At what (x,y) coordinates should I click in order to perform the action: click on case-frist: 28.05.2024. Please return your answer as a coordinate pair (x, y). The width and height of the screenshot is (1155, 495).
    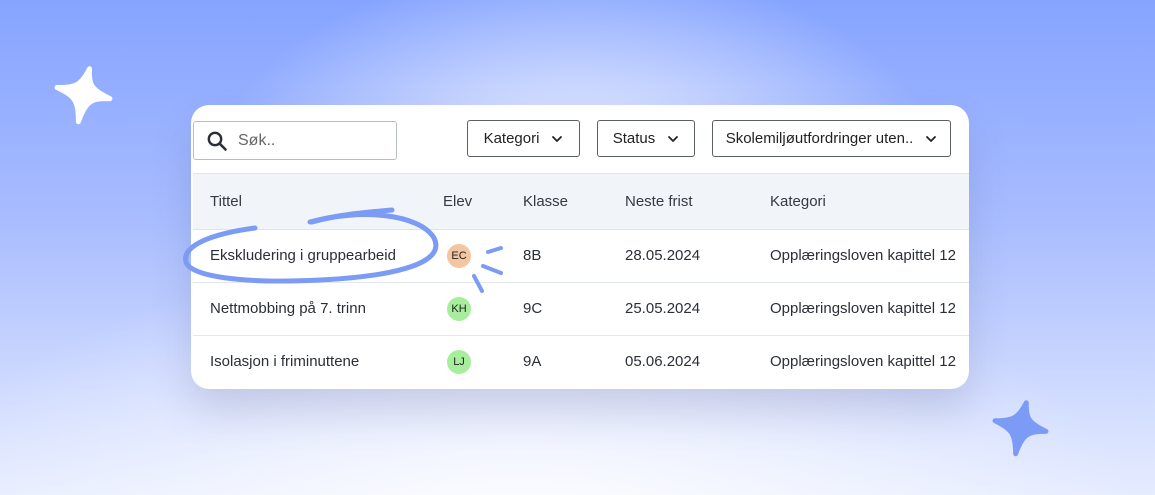
    Looking at the image, I should click on (663, 255).